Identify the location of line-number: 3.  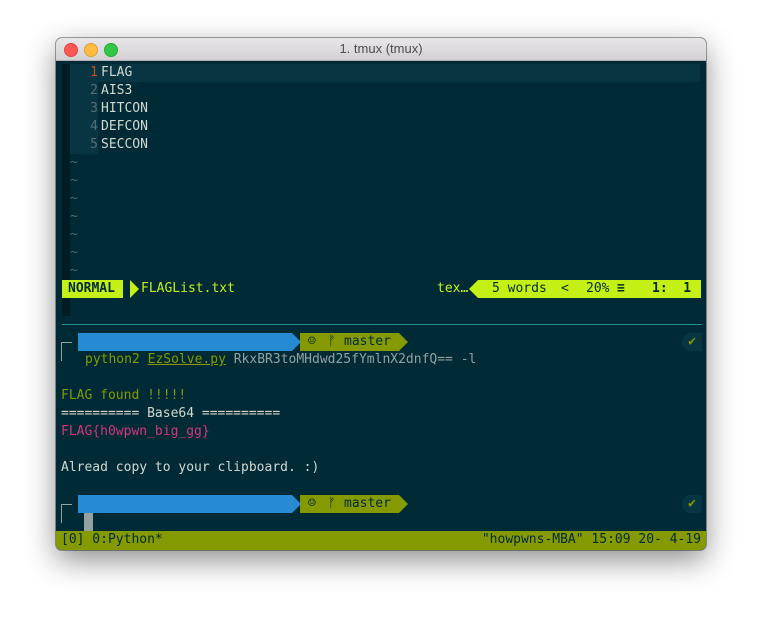
(84, 109).